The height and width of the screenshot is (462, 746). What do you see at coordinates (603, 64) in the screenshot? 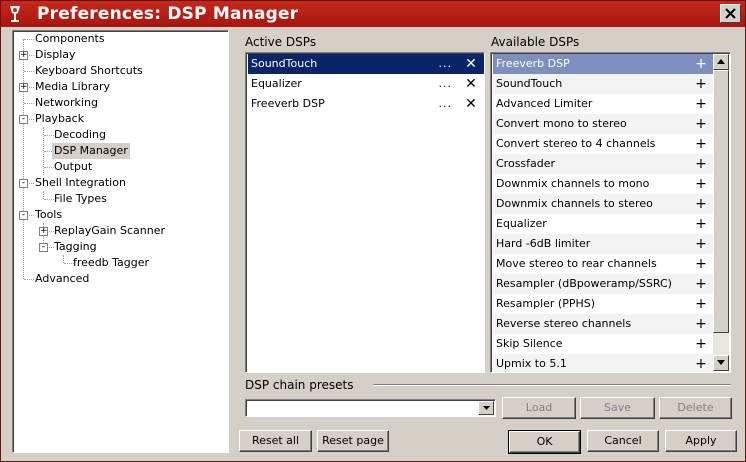
I see `available-dsp-row: Freeverb DSP +` at bounding box center [603, 64].